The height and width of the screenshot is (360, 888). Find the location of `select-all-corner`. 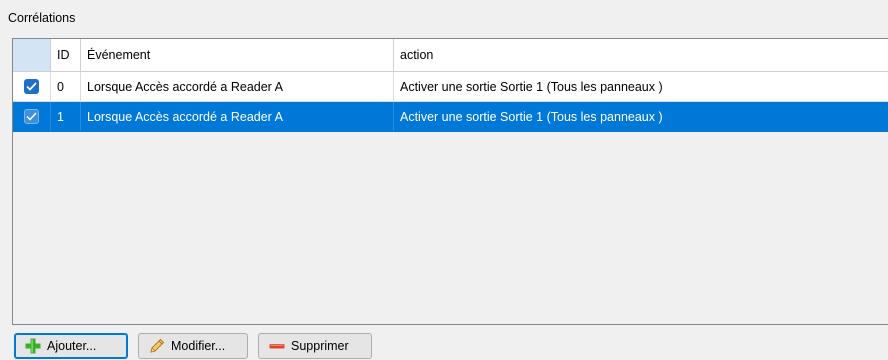

select-all-corner is located at coordinates (32, 55).